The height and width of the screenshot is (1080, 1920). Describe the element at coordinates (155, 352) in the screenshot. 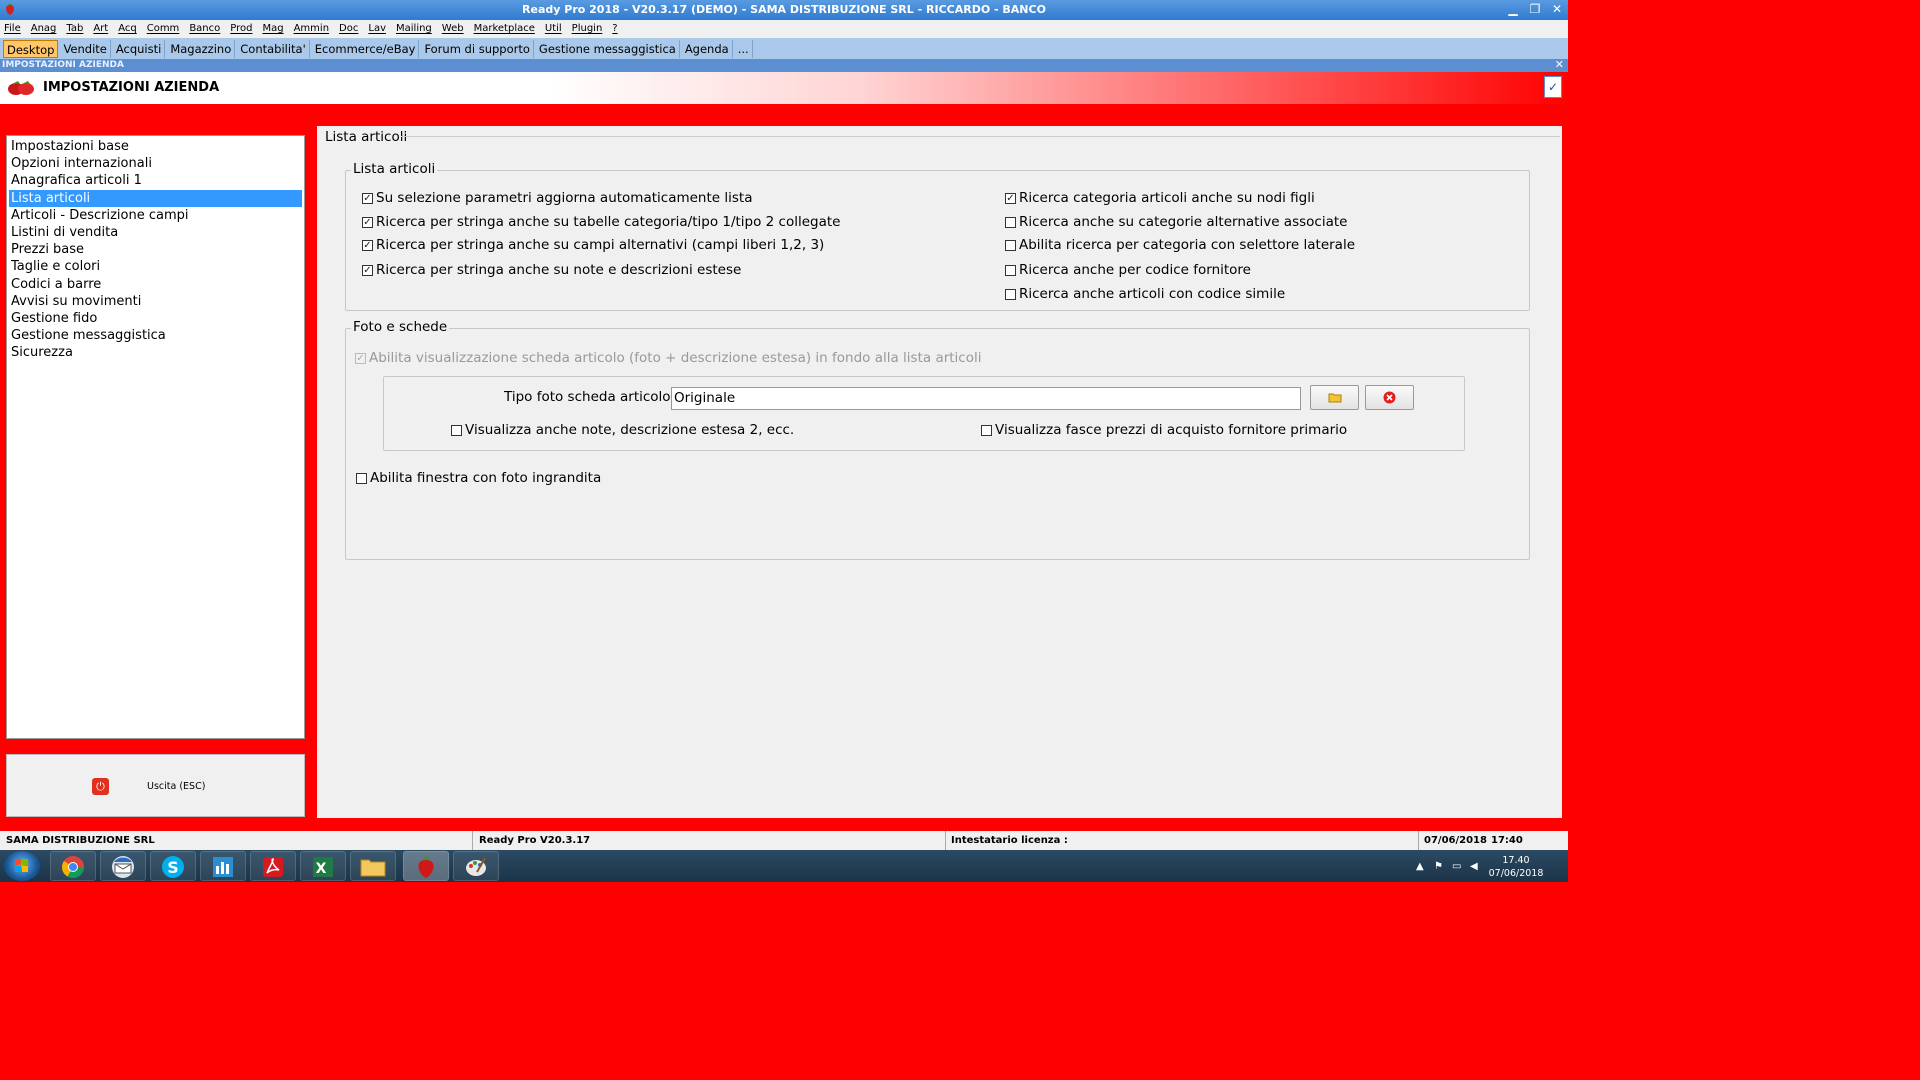

I see `list-item: Sicurezza` at that location.